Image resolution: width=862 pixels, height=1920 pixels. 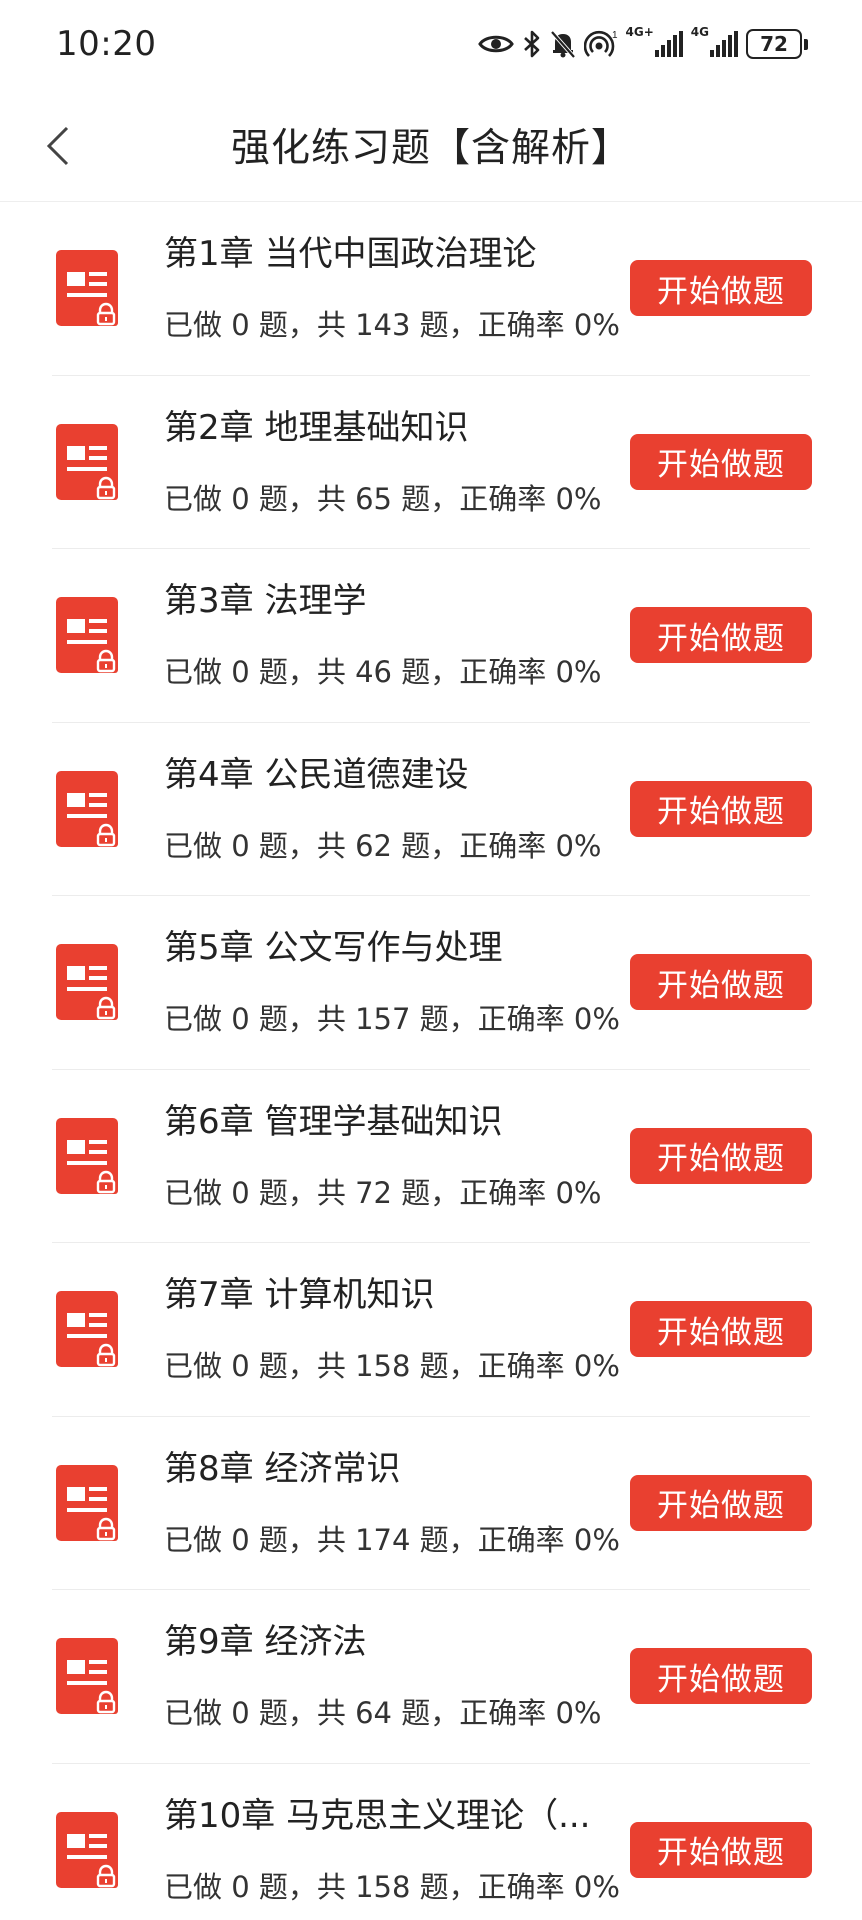 I want to click on chapter-title: 第6章 管理学基础知识, so click(x=333, y=1121).